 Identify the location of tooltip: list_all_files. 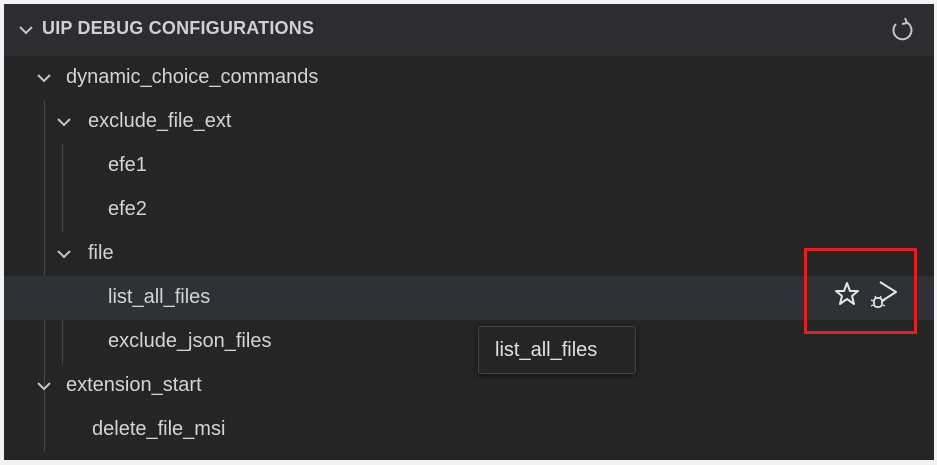
(557, 350).